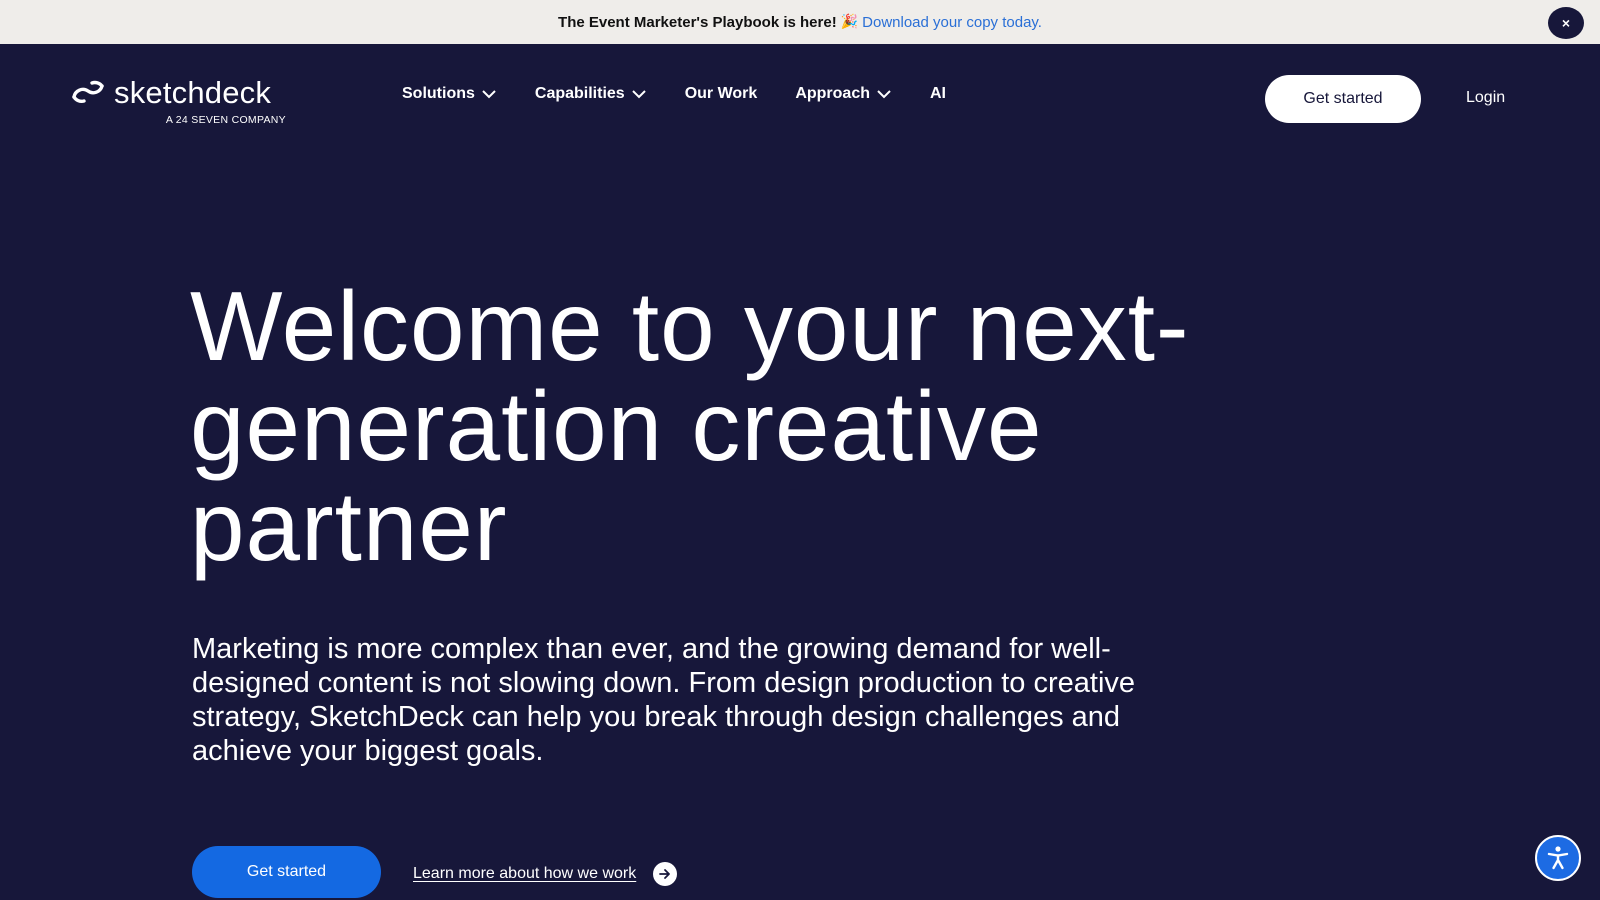 The width and height of the screenshot is (1600, 900). Describe the element at coordinates (697, 22) in the screenshot. I see `announcement-text: The Event Marketer's Playbook is here!` at that location.